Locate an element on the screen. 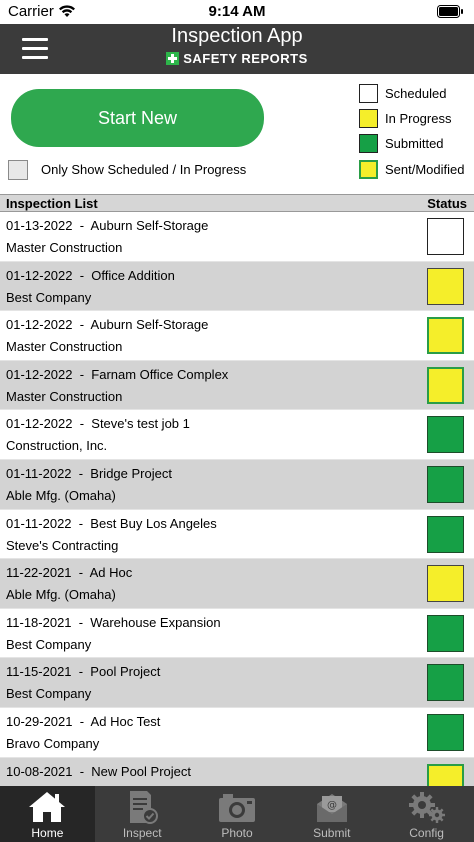  row-date-project: 10-29-2021 - Ad Hoc Test is located at coordinates (83, 721).